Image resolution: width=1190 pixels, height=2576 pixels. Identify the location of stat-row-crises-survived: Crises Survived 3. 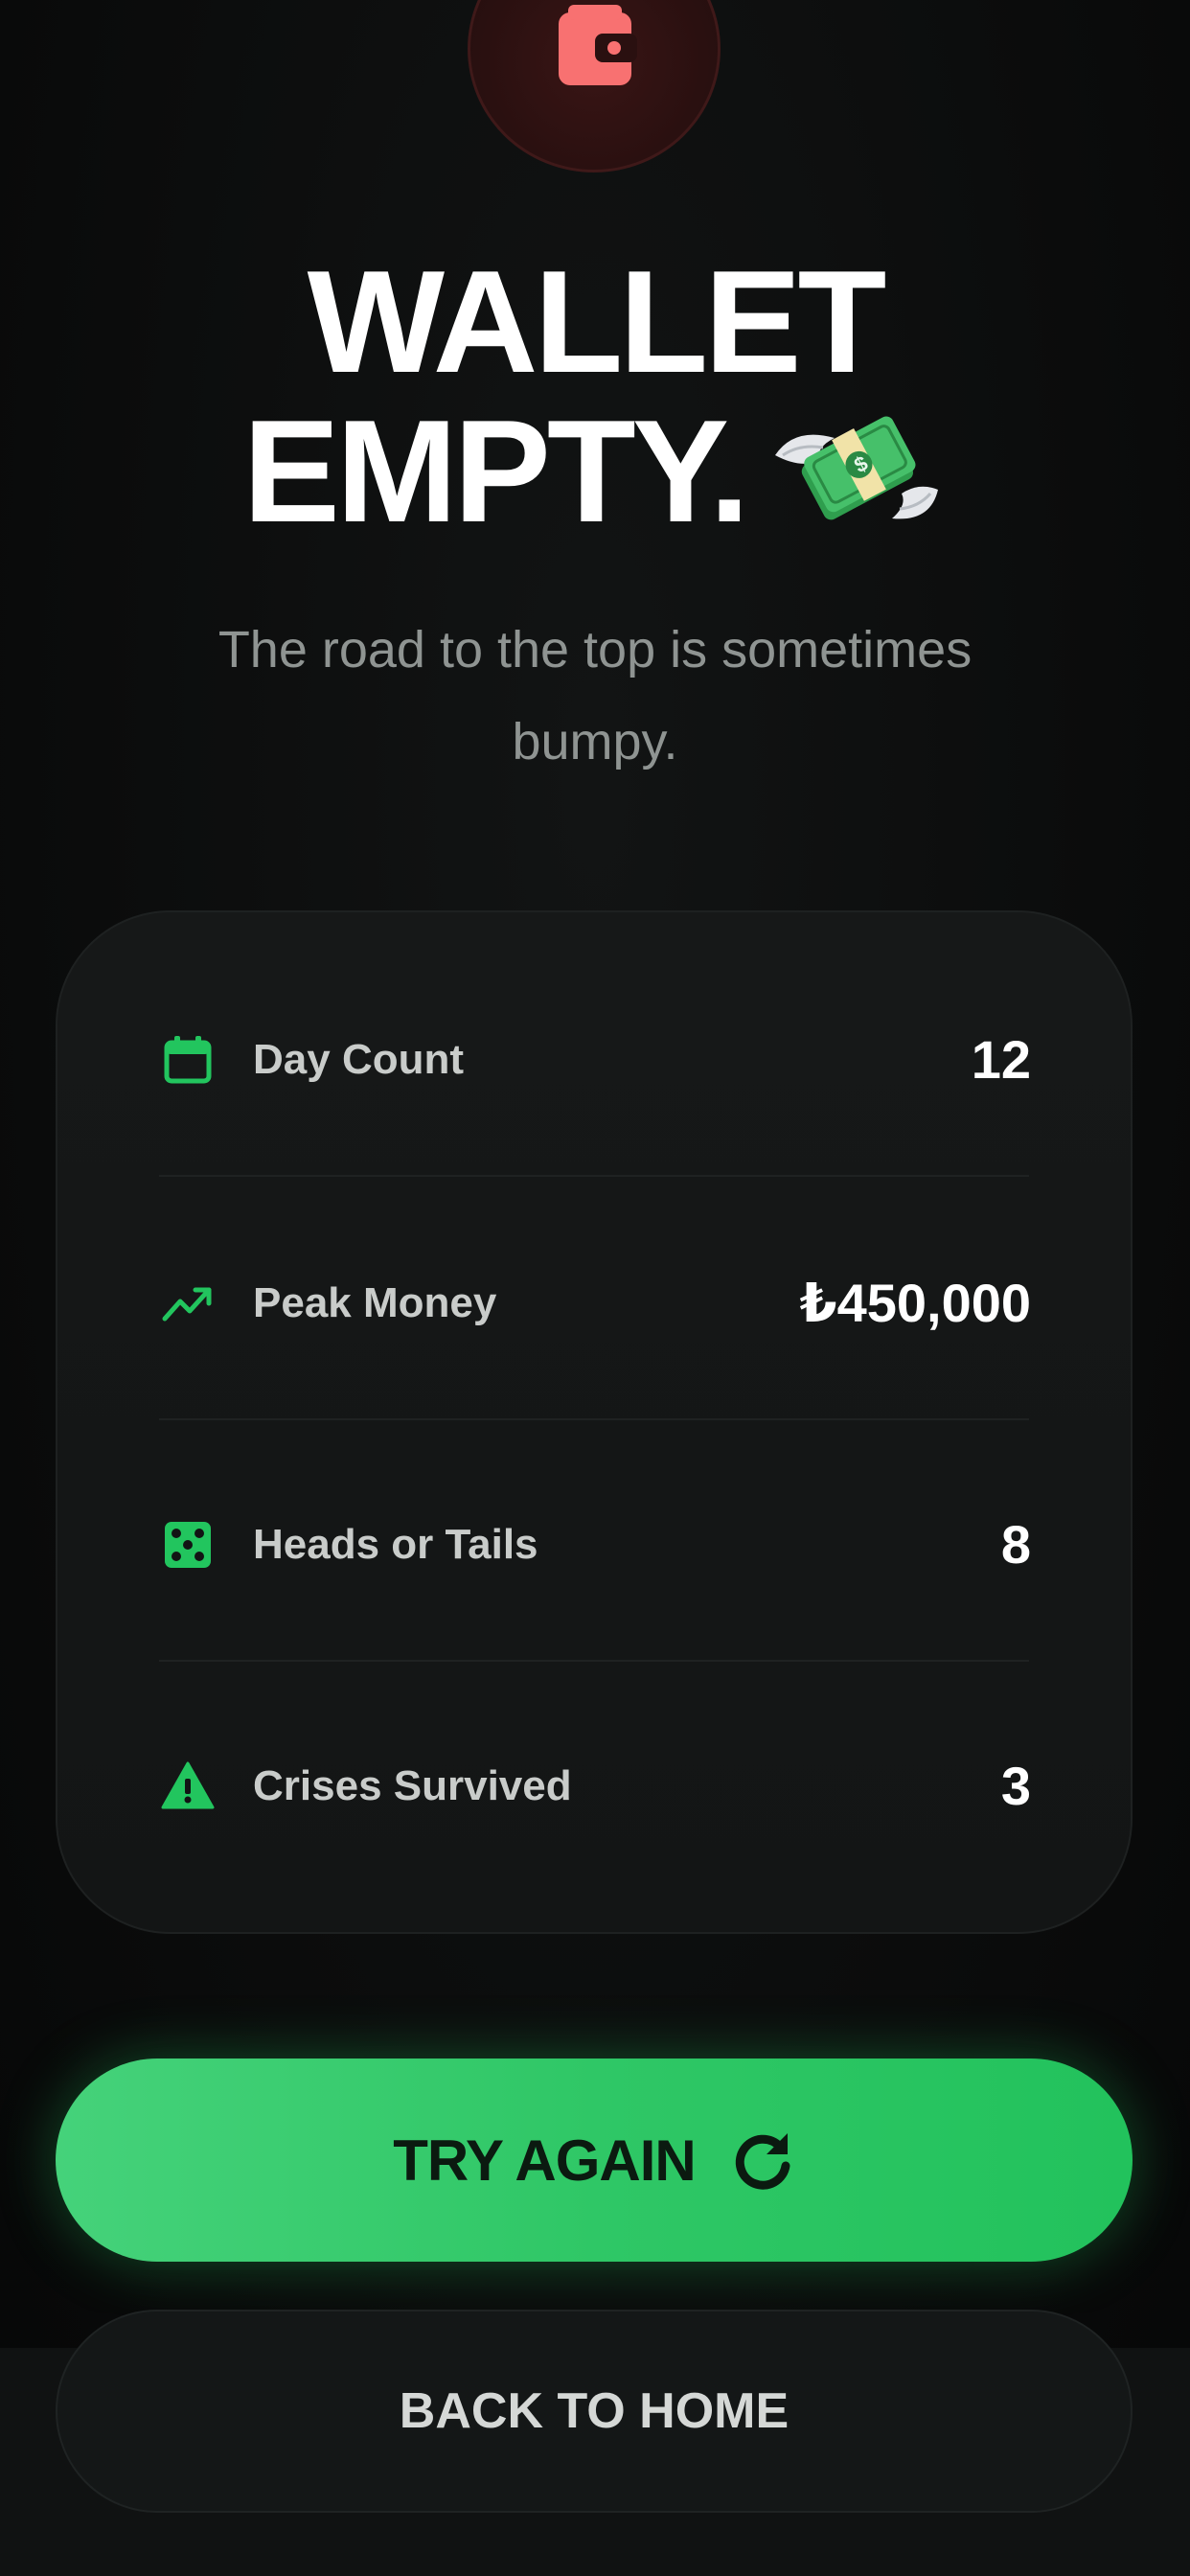
(567, 1786).